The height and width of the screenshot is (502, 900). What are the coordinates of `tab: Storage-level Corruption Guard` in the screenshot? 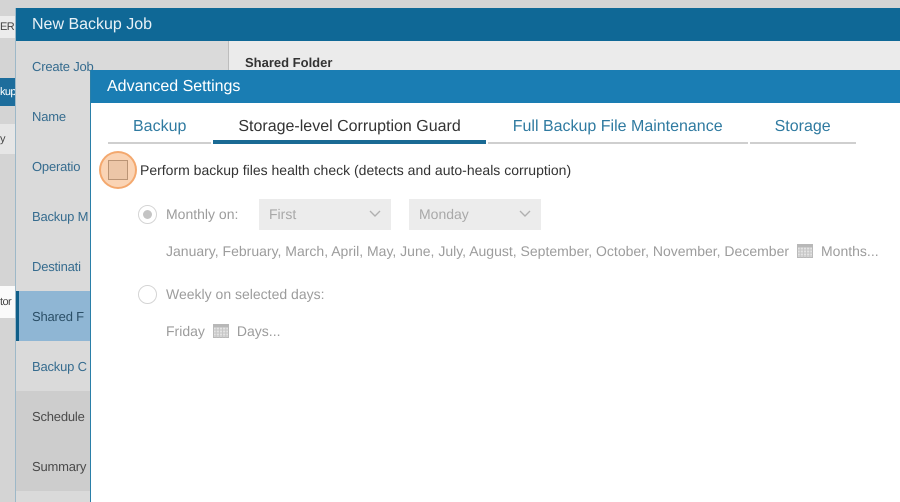 It's located at (349, 128).